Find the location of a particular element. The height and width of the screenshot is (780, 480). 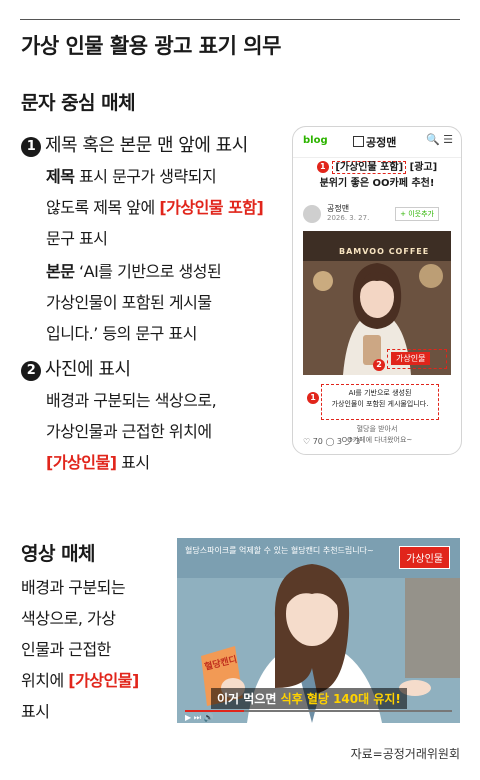

blog-name: 공정맨 is located at coordinates (374, 142).